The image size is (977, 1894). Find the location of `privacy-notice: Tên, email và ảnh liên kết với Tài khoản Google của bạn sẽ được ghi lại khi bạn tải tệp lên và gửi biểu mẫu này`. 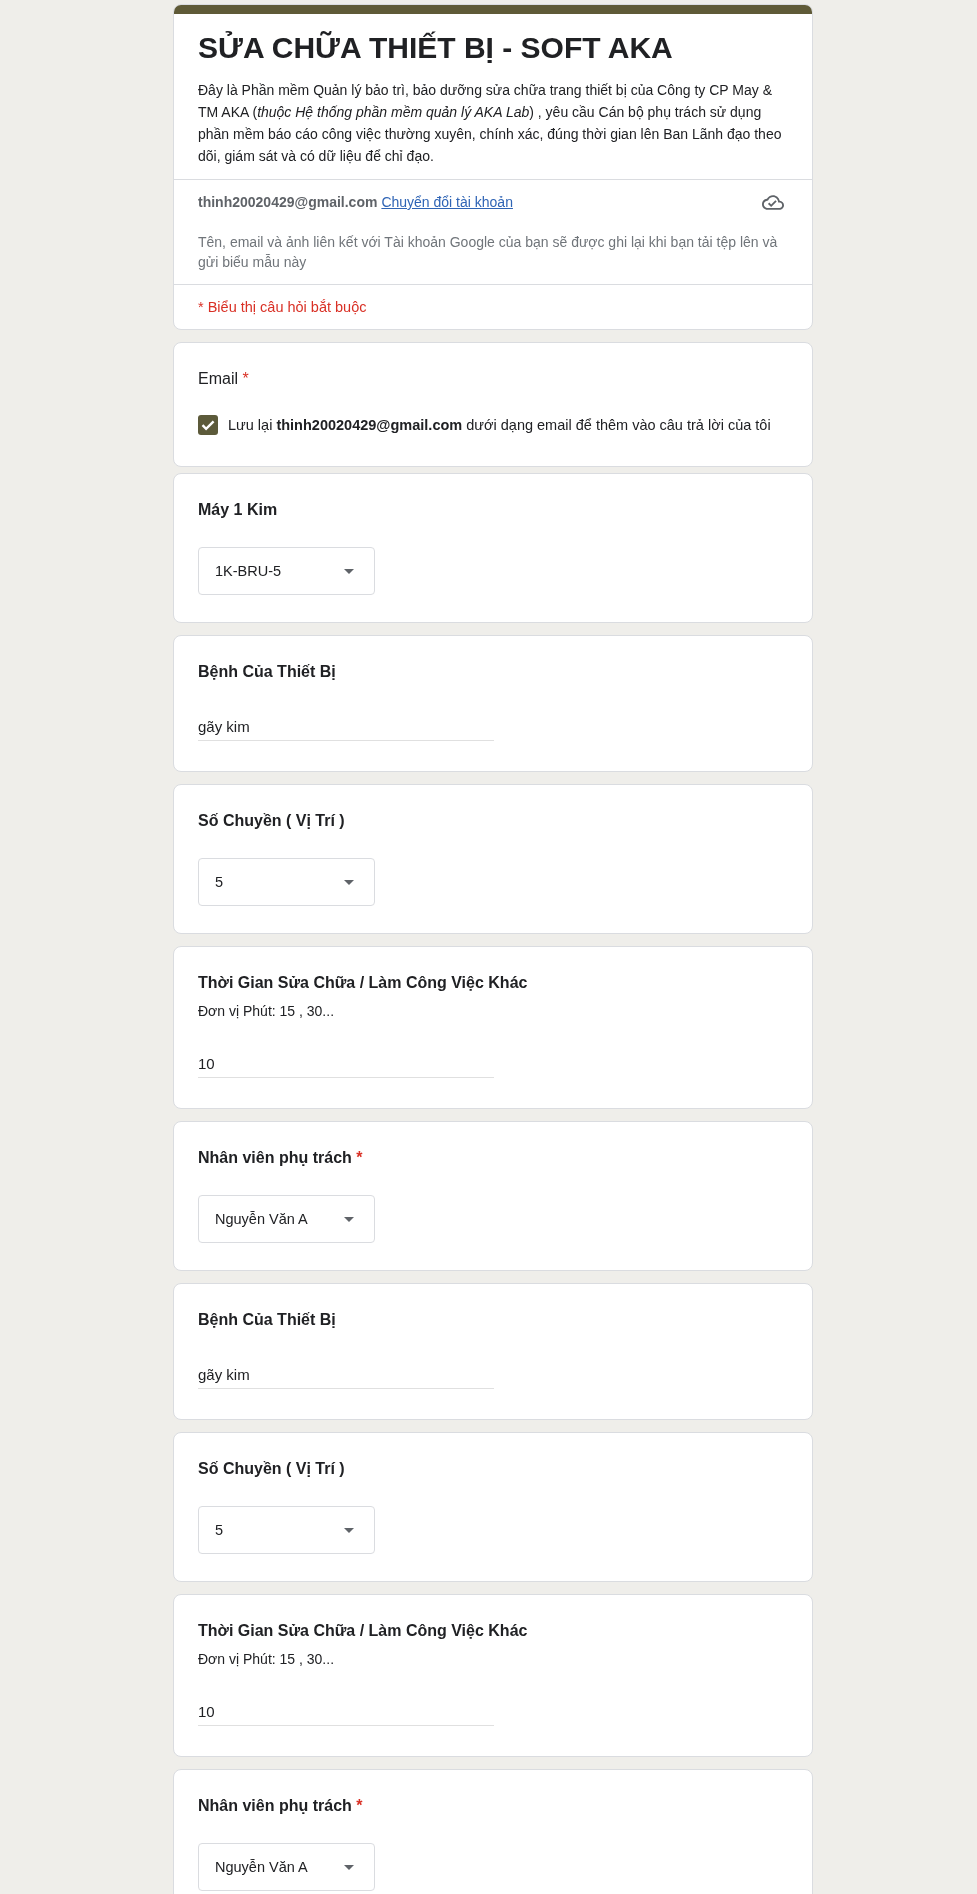

privacy-notice: Tên, email và ảnh liên kết với Tài khoản Google của bạn sẽ được ghi lại khi bạn tải tệp lên và gửi biểu mẫu này is located at coordinates (488, 252).